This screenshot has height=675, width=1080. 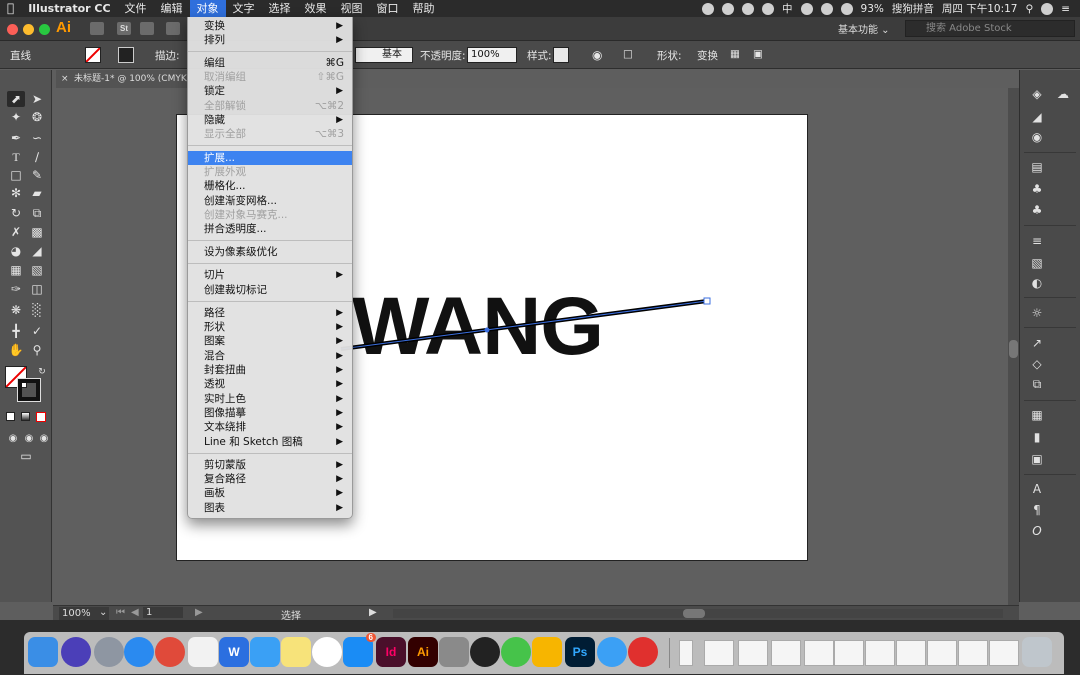 What do you see at coordinates (612, 652) in the screenshot?
I see `dock-messages` at bounding box center [612, 652].